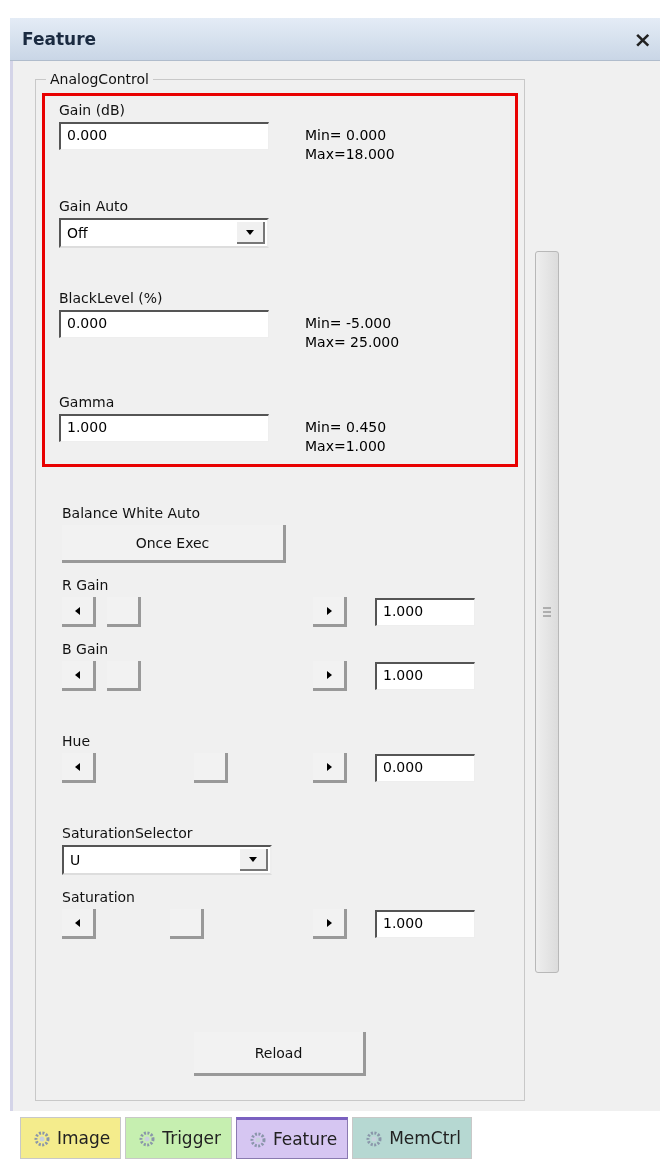 The height and width of the screenshot is (1162, 660). I want to click on dropdown: Off, so click(164, 233).